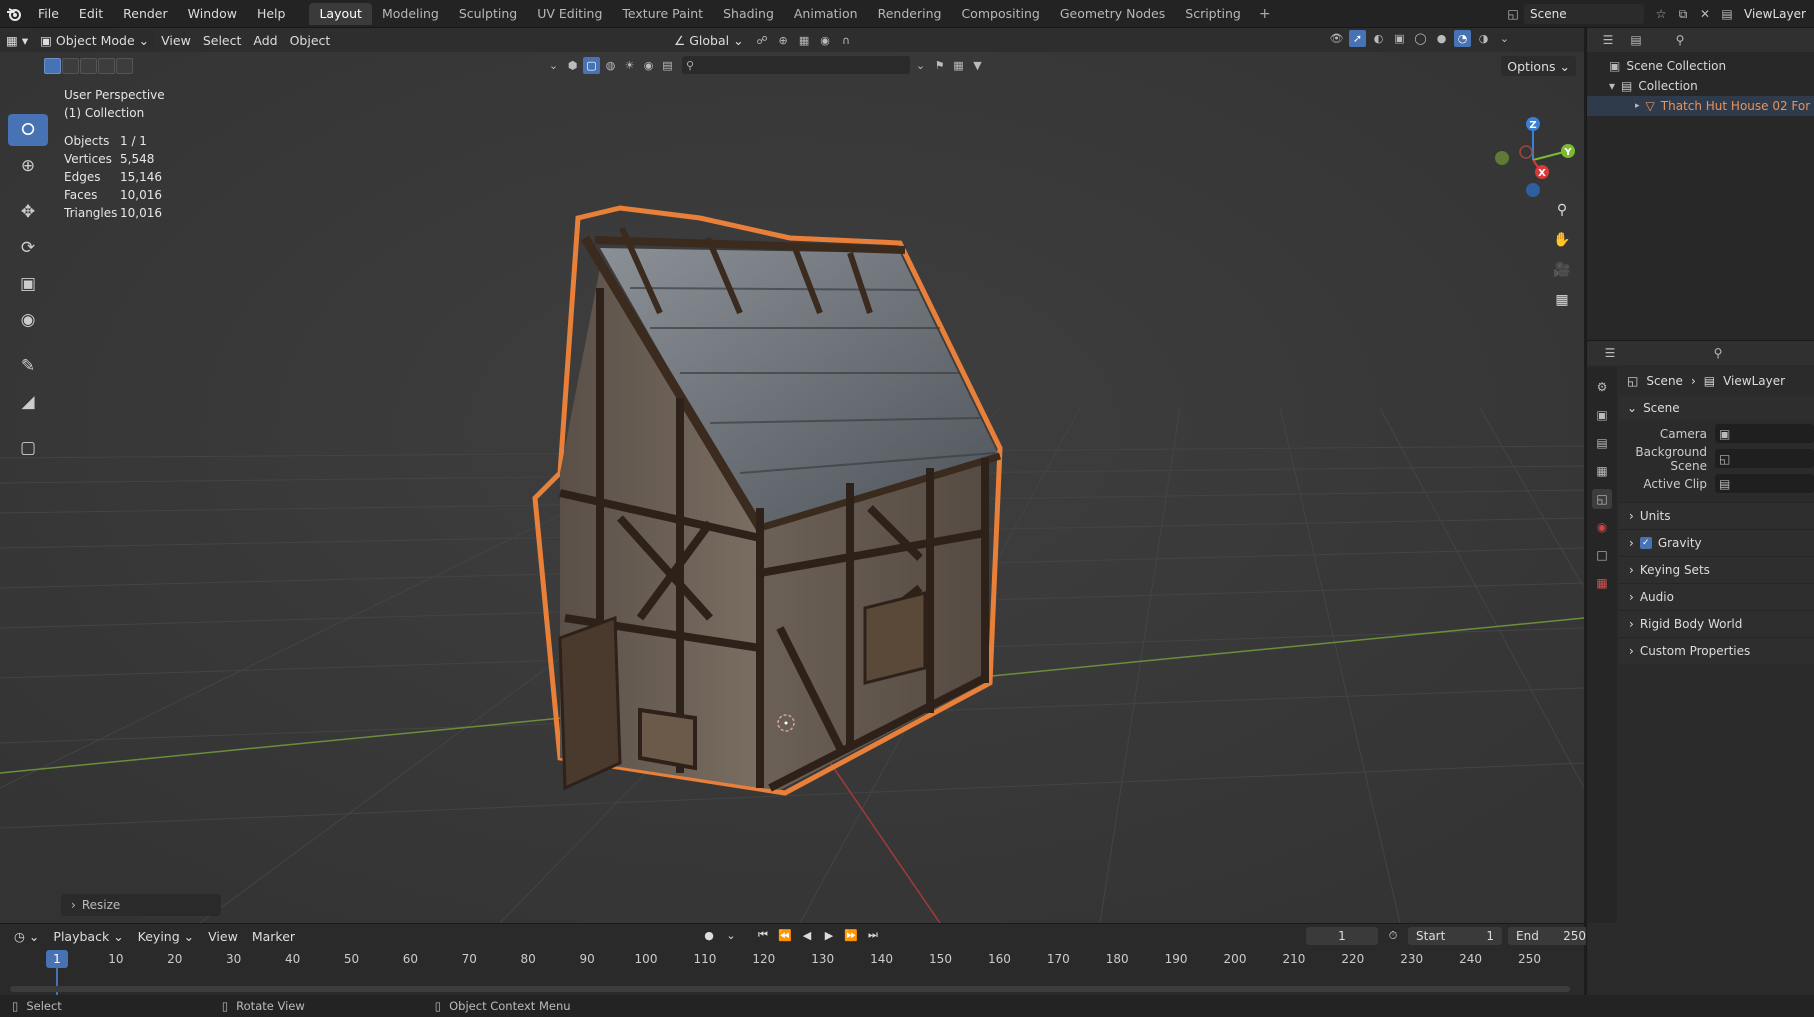 This screenshot has height=1017, width=1814. What do you see at coordinates (977, 65) in the screenshot?
I see `filter-icon: ▼` at bounding box center [977, 65].